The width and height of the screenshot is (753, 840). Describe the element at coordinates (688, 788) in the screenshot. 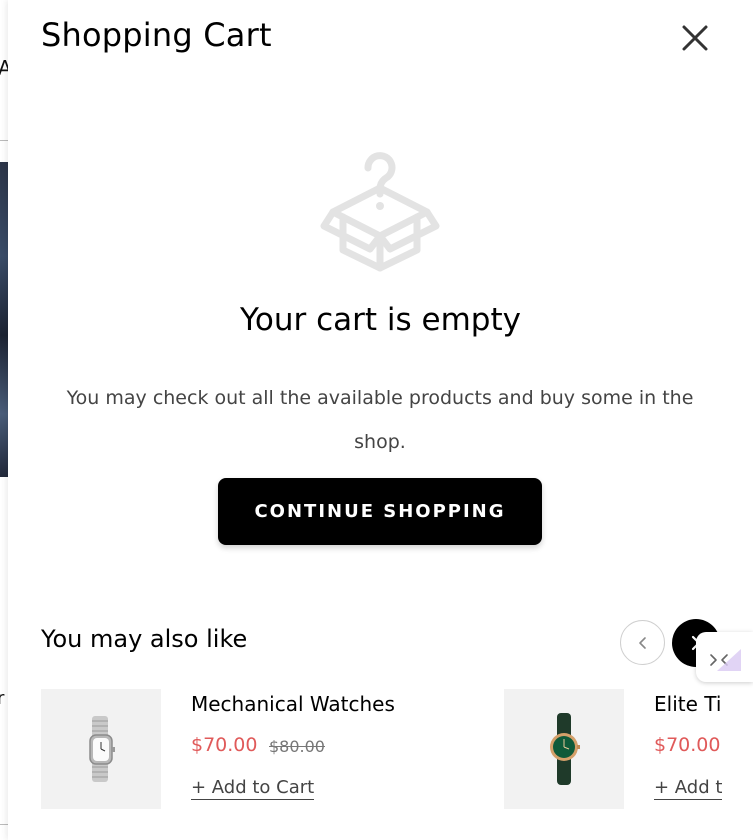

I see `add-to-cart-link: + Add t` at that location.